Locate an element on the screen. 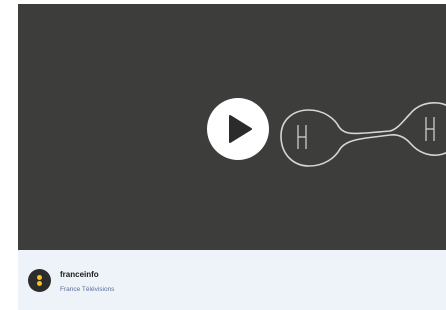 This screenshot has width=446, height=310. channel-name: franceinfo is located at coordinates (79, 274).